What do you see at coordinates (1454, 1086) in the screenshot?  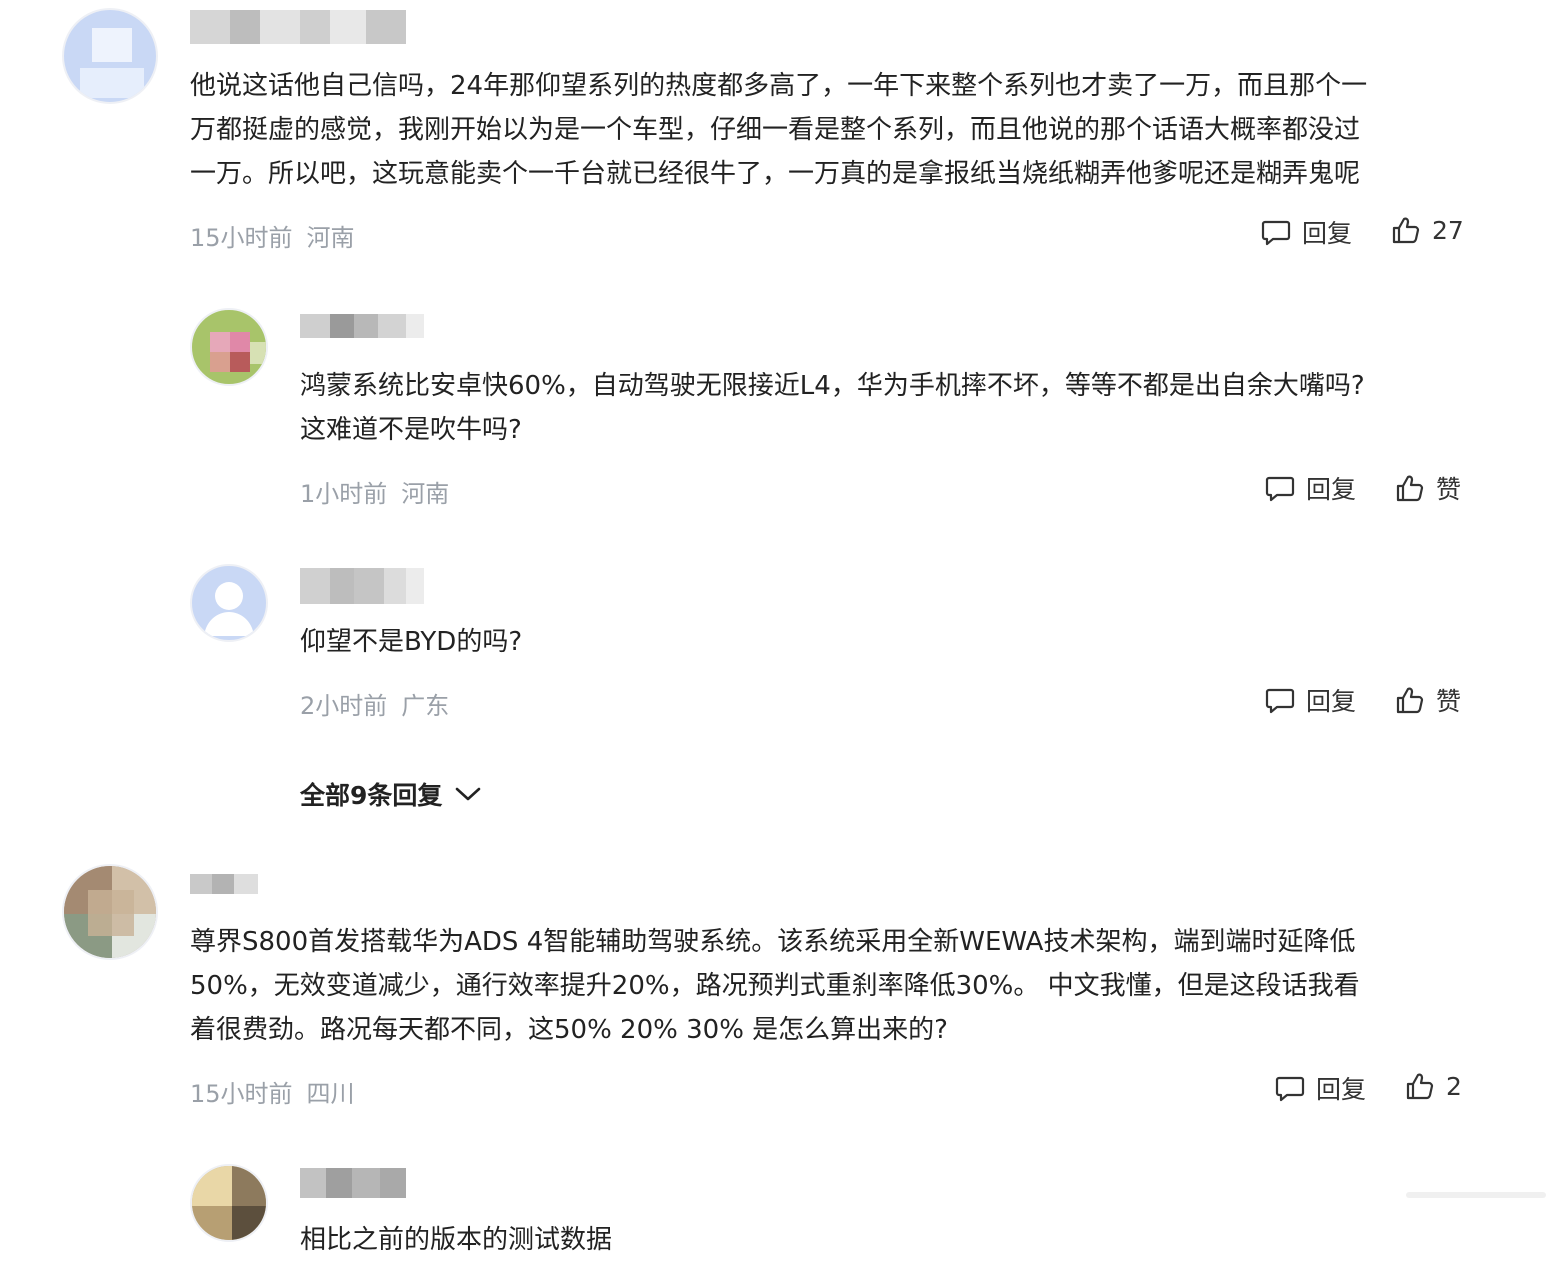 I see `like-count: 2` at bounding box center [1454, 1086].